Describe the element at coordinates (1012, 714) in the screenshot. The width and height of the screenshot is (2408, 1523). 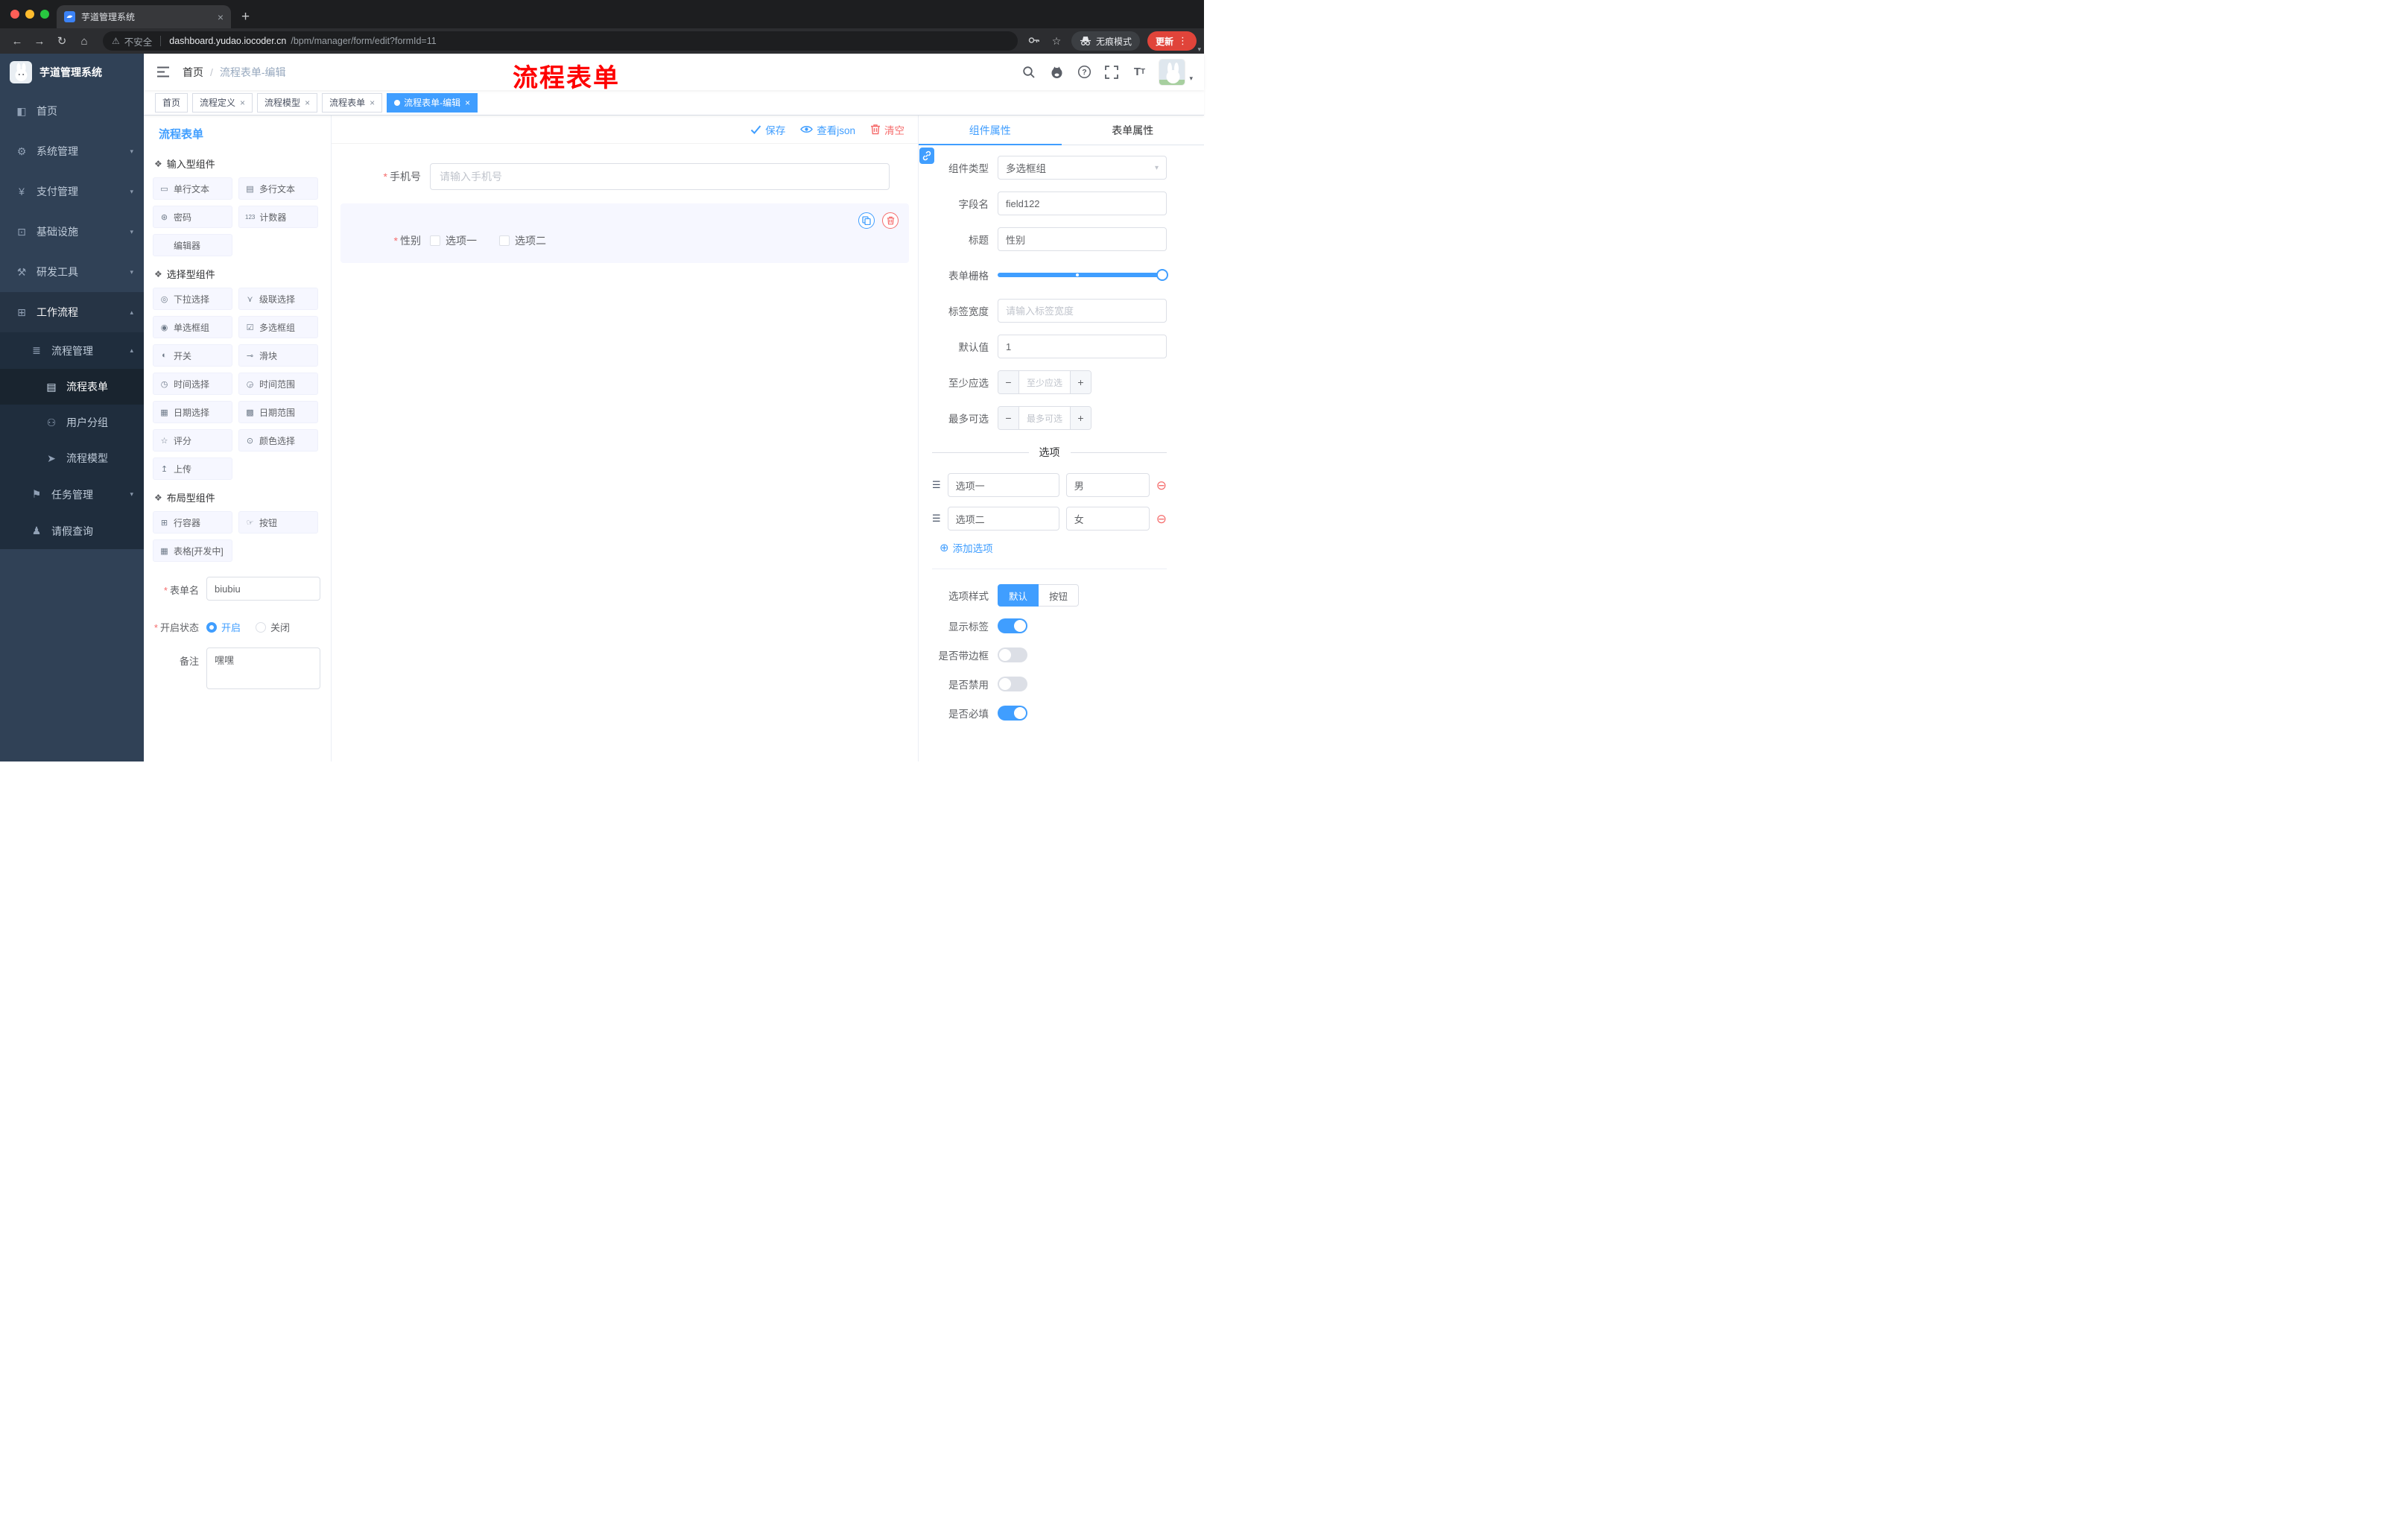
I see `required-switch` at that location.